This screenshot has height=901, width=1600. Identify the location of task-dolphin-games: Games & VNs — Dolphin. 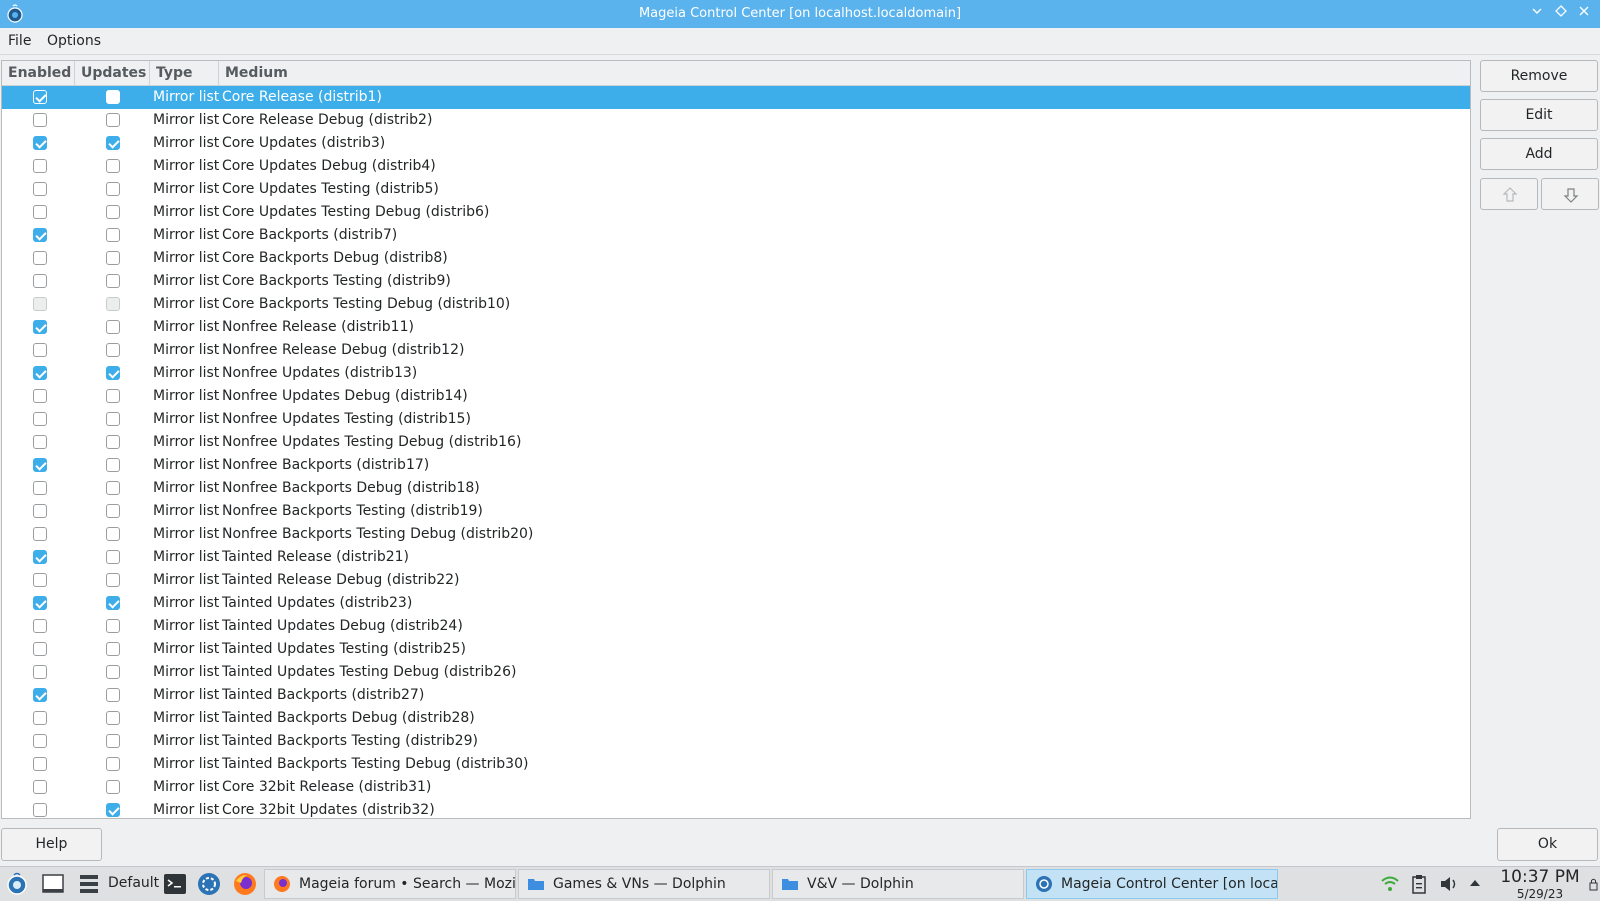
(644, 884).